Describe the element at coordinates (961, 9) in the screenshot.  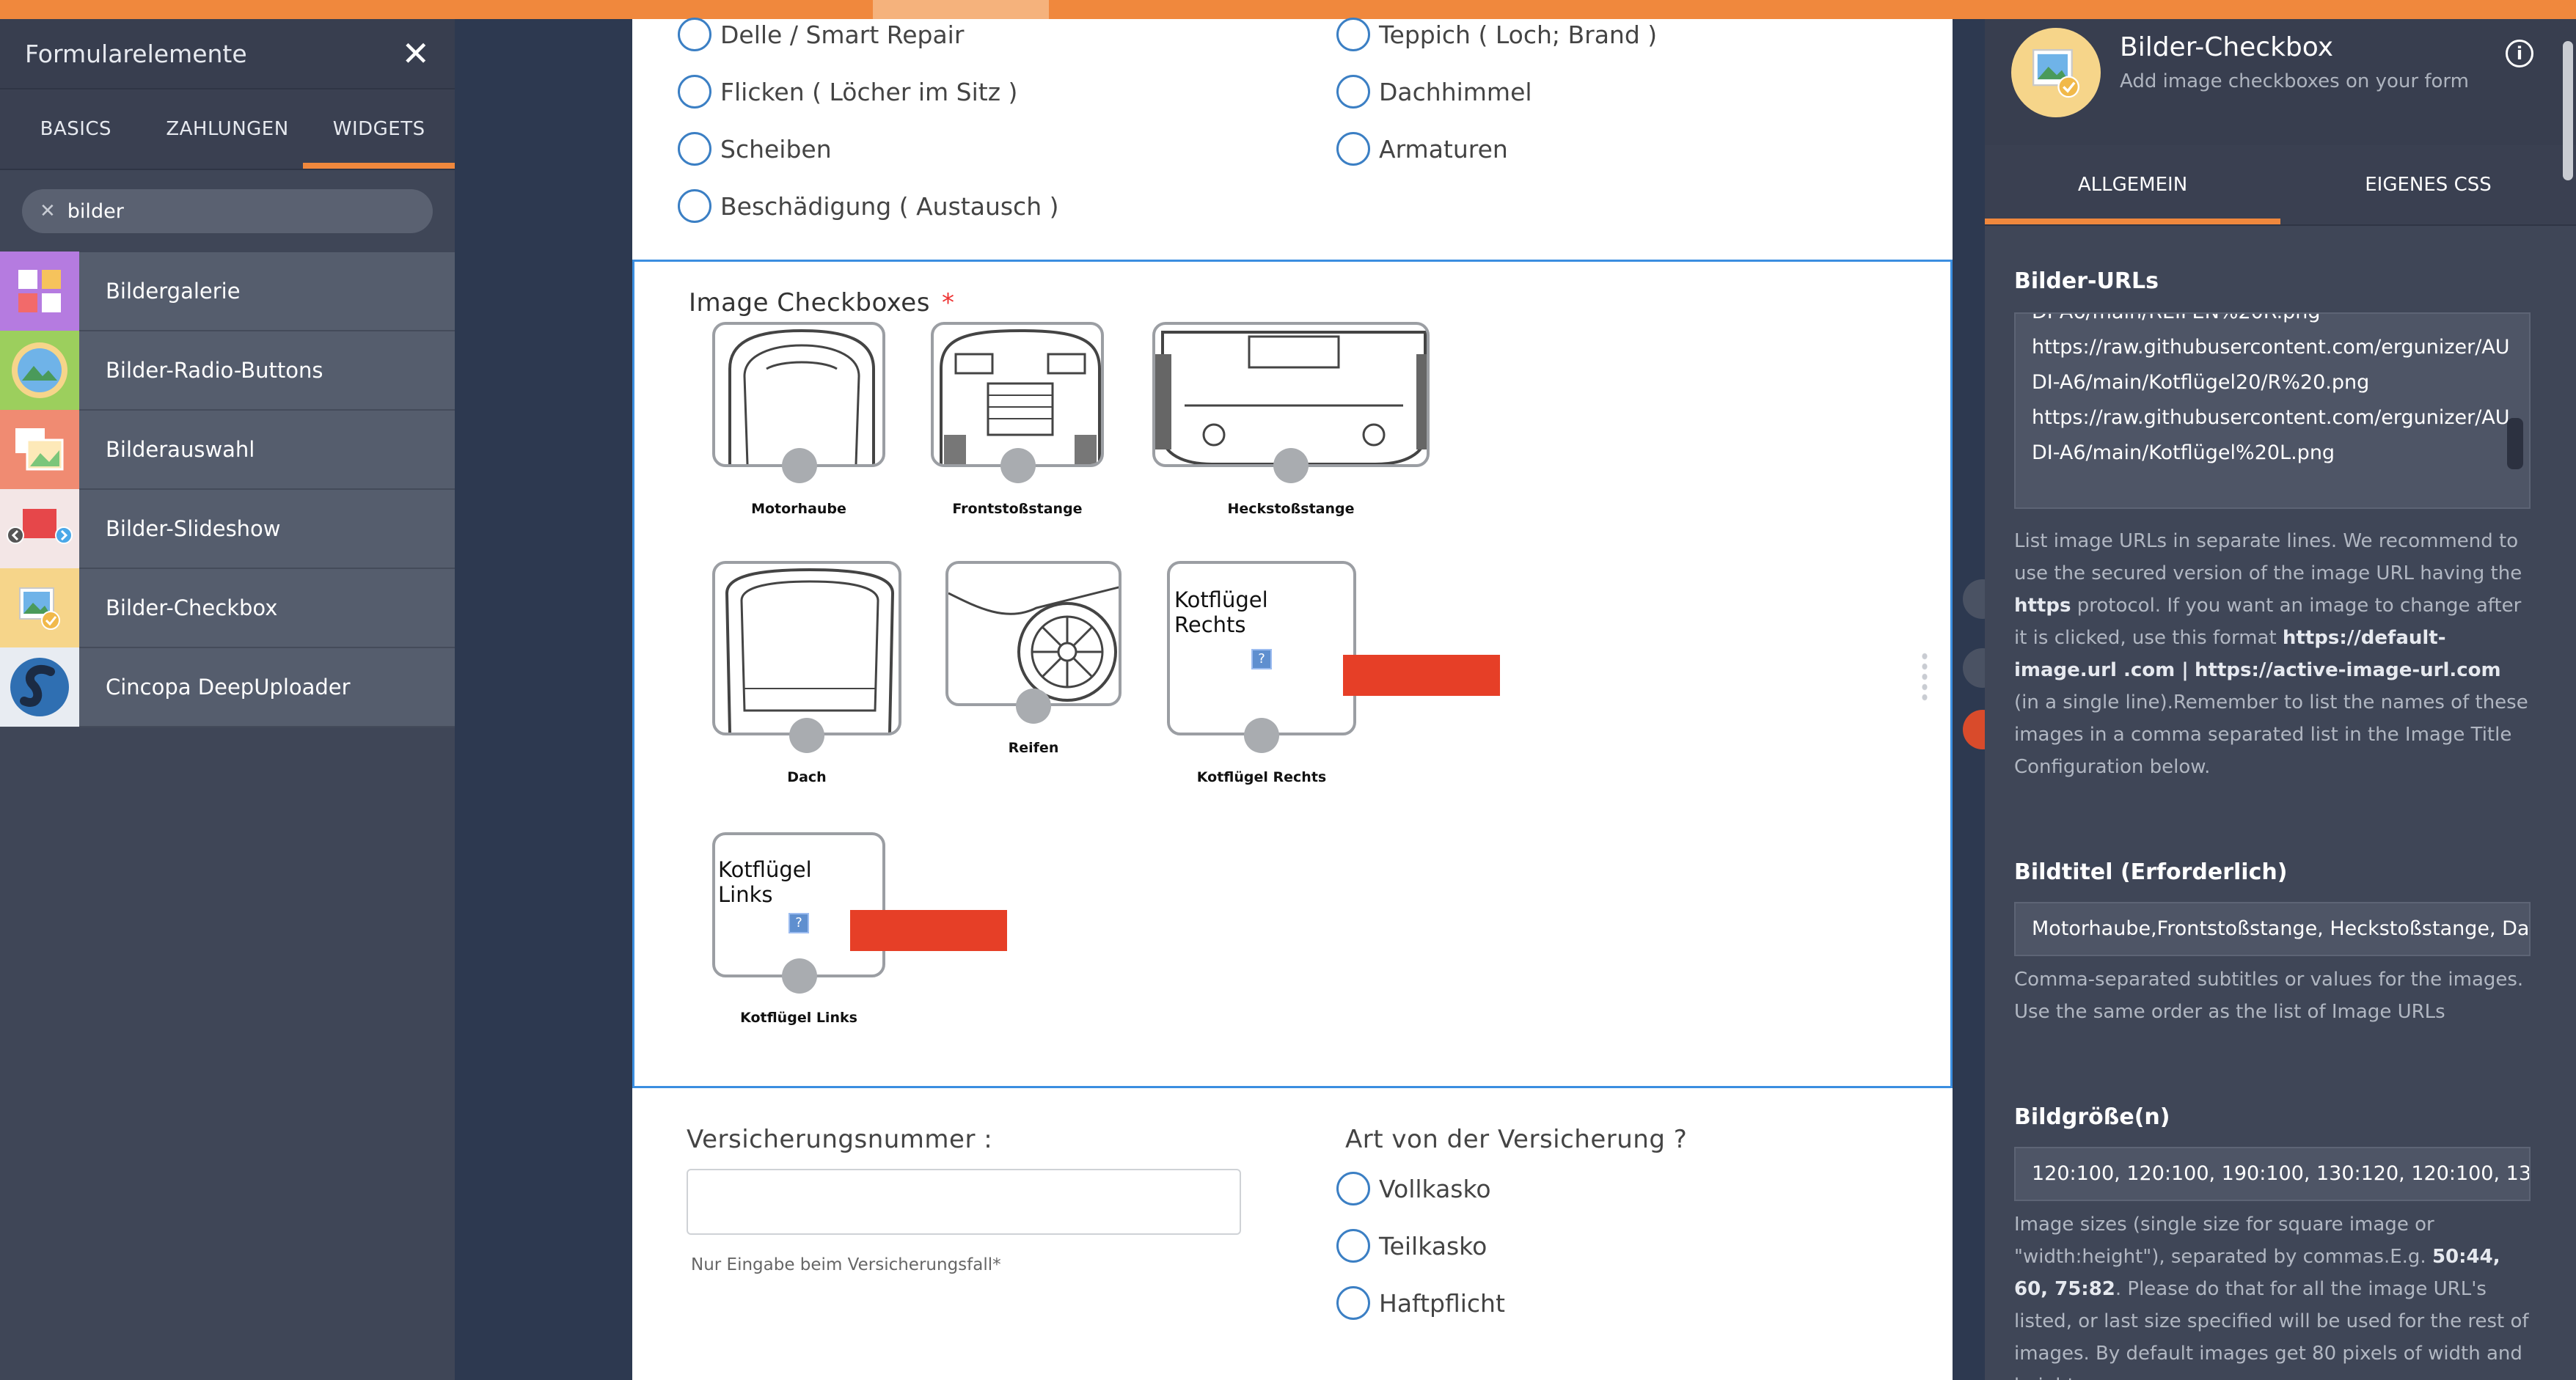
I see `top-bar-highlight` at that location.